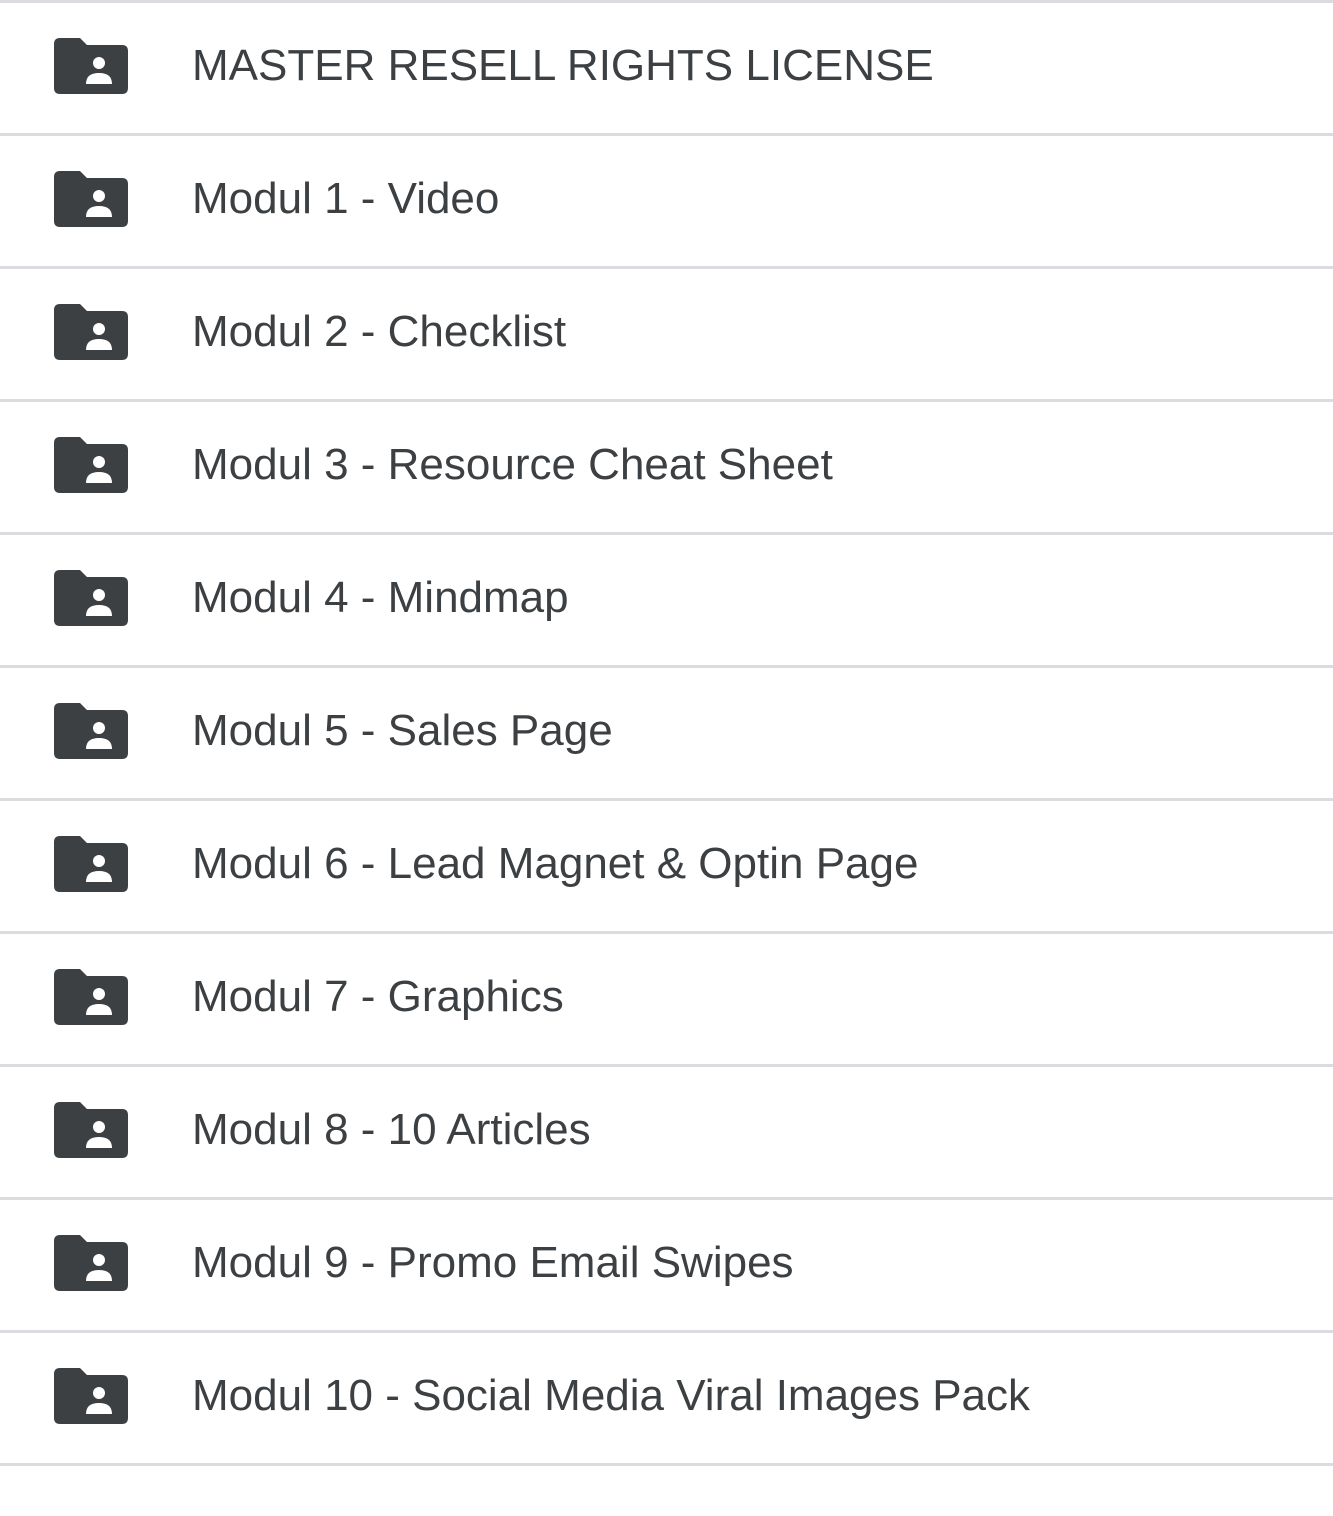 The width and height of the screenshot is (1333, 1516). Describe the element at coordinates (378, 996) in the screenshot. I see `folder-name: Modul 7 - Graphics` at that location.